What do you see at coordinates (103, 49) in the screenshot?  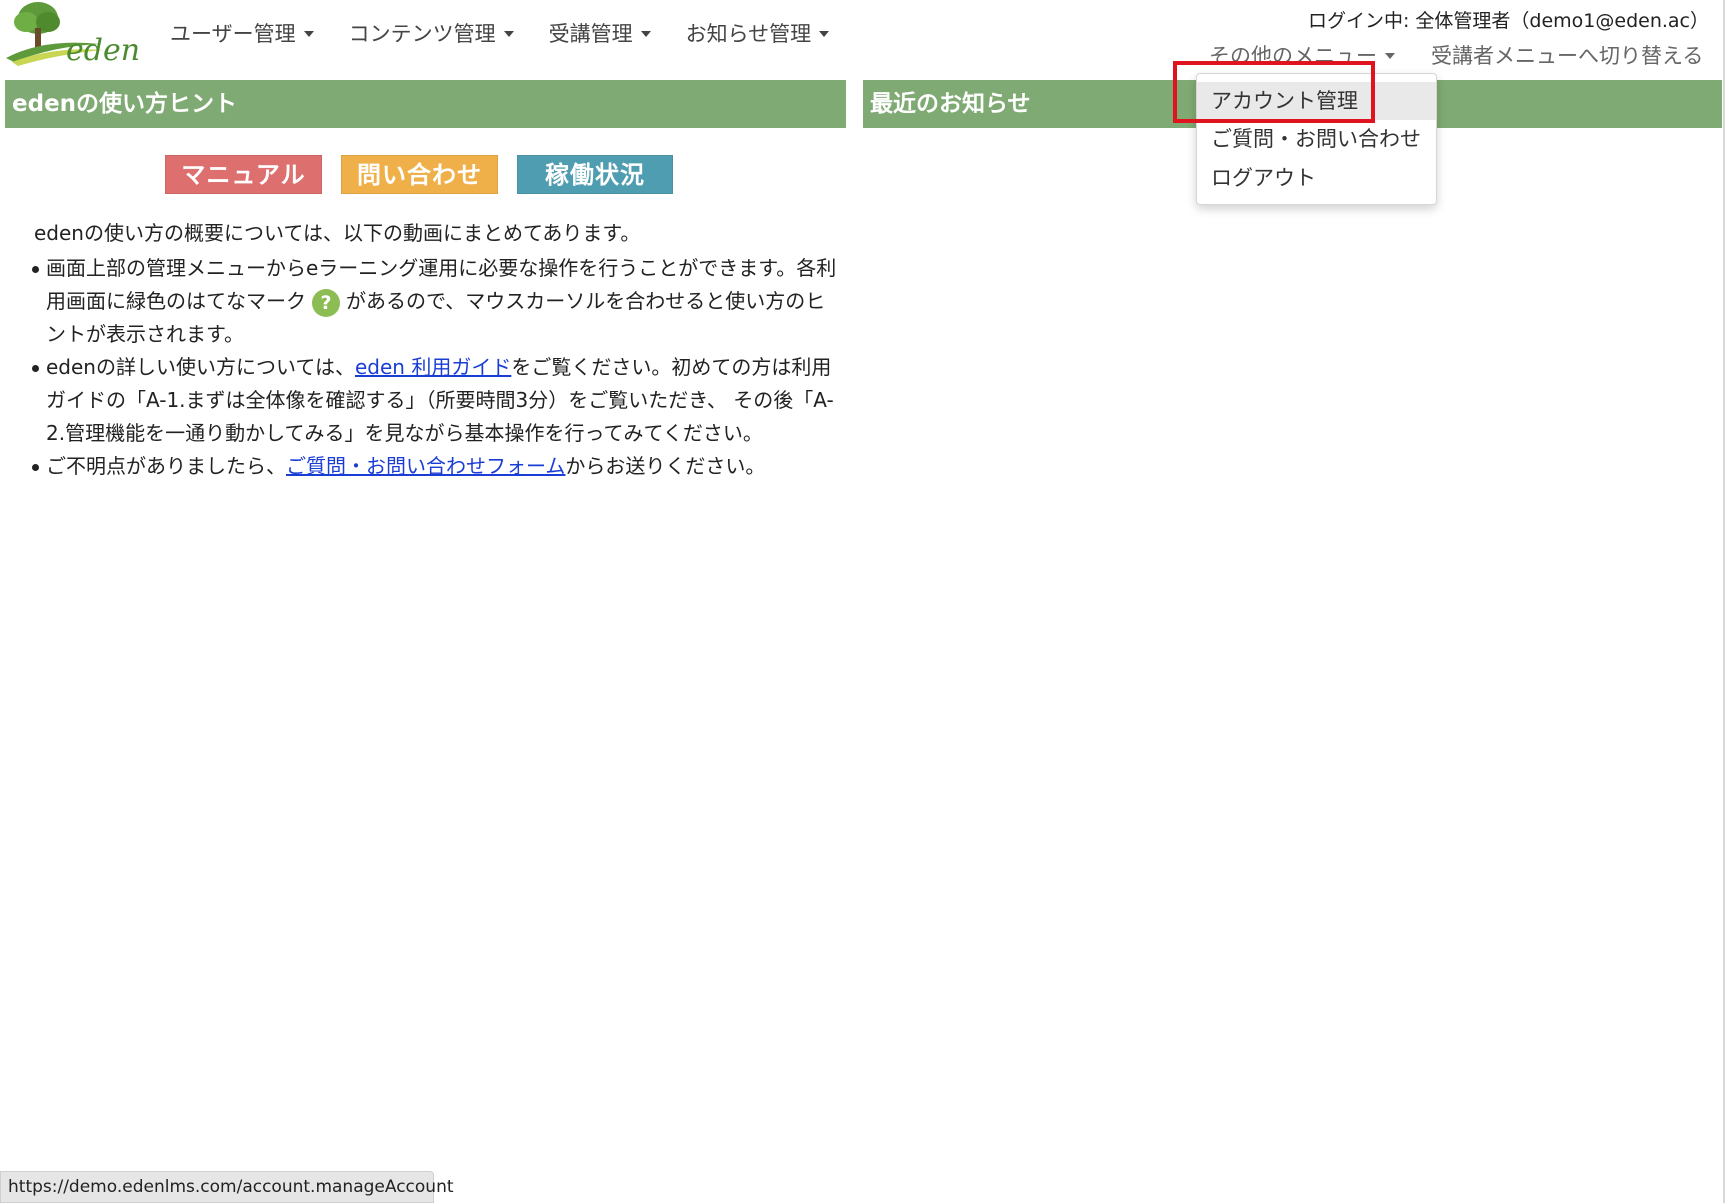 I see `svg-text: eden` at bounding box center [103, 49].